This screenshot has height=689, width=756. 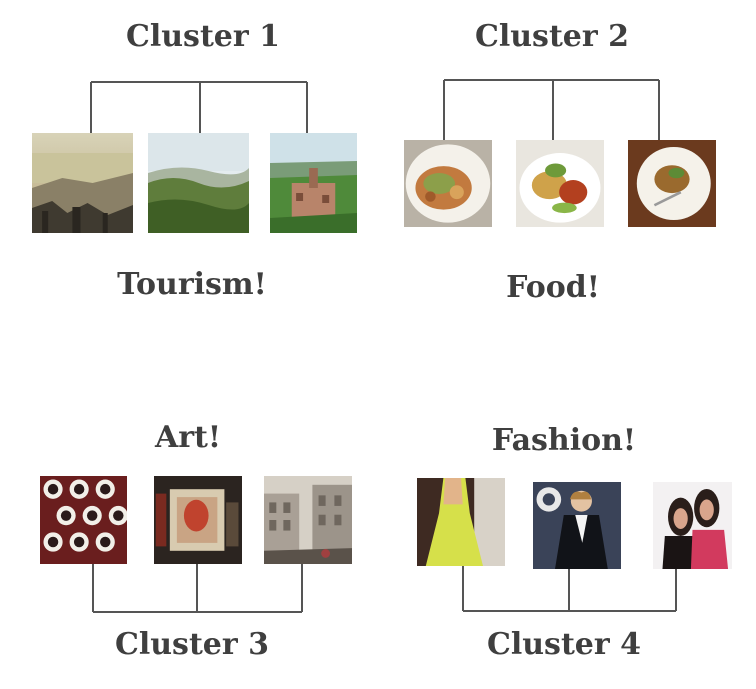 I want to click on cluster-1-connector, so click(x=199, y=107).